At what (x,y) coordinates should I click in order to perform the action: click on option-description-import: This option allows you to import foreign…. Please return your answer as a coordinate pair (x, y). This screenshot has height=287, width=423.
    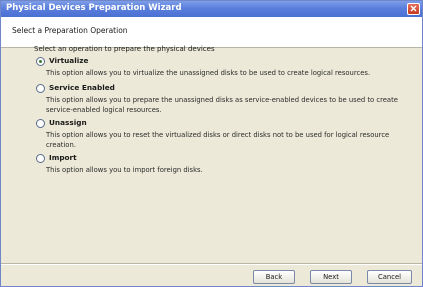
    Looking at the image, I should click on (124, 170).